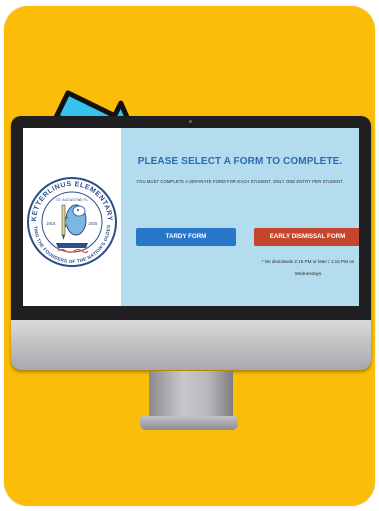  I want to click on early-dismissal-form-button: EARLY DISMISSAL FORM, so click(306, 237).